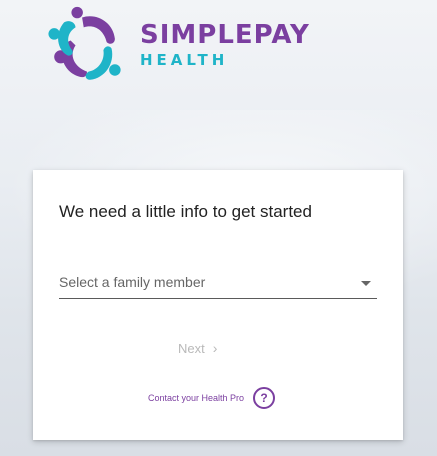  What do you see at coordinates (264, 398) in the screenshot?
I see `question-circle-icon: ?` at bounding box center [264, 398].